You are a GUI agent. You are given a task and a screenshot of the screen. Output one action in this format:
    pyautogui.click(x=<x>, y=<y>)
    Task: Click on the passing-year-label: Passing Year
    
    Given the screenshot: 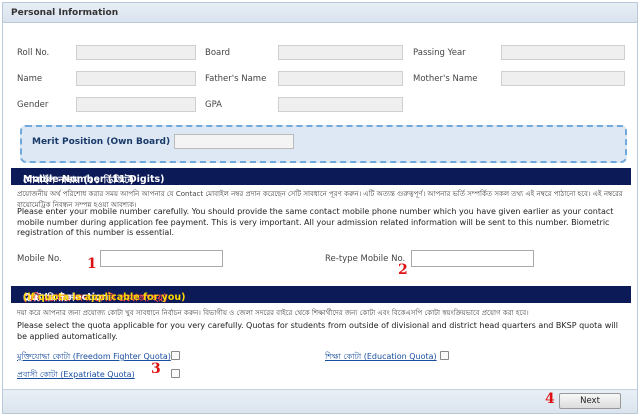 What is the action you would take?
    pyautogui.click(x=439, y=53)
    